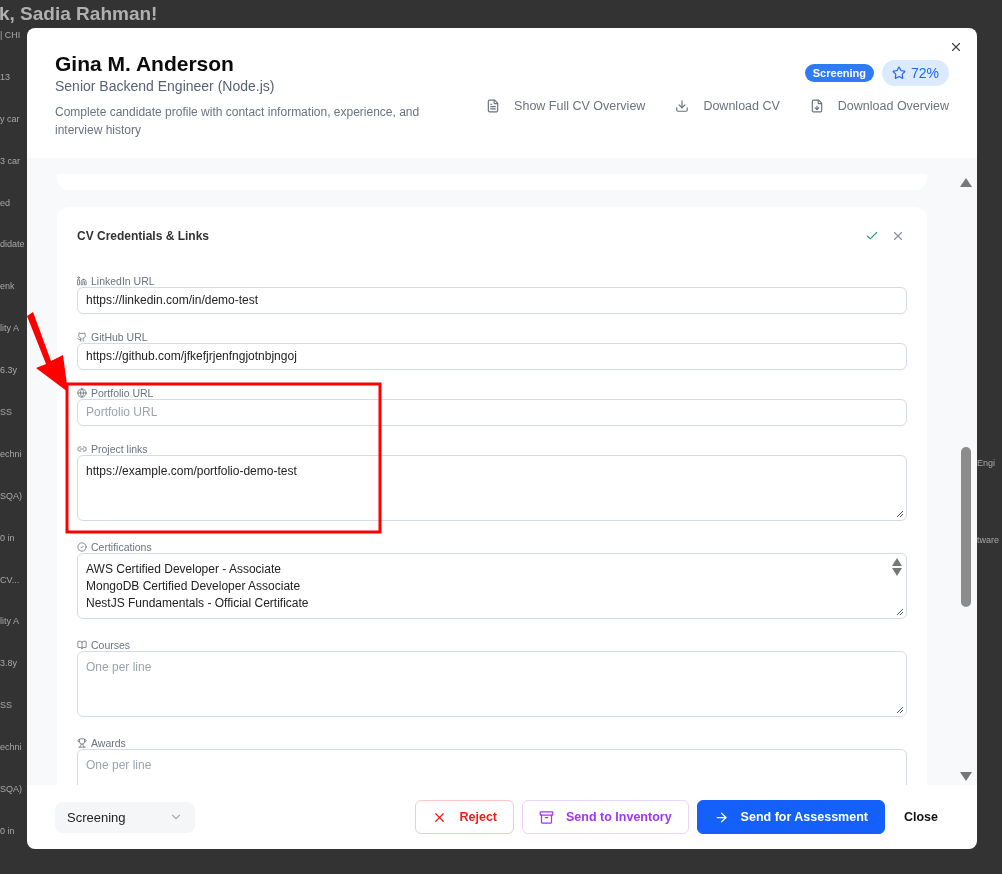 The height and width of the screenshot is (874, 1002). I want to click on background-text: y car, so click(10, 119).